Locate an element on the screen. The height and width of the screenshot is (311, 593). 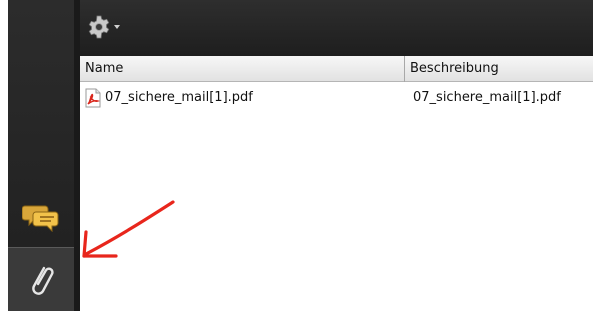
paperclip-icon is located at coordinates (43, 280).